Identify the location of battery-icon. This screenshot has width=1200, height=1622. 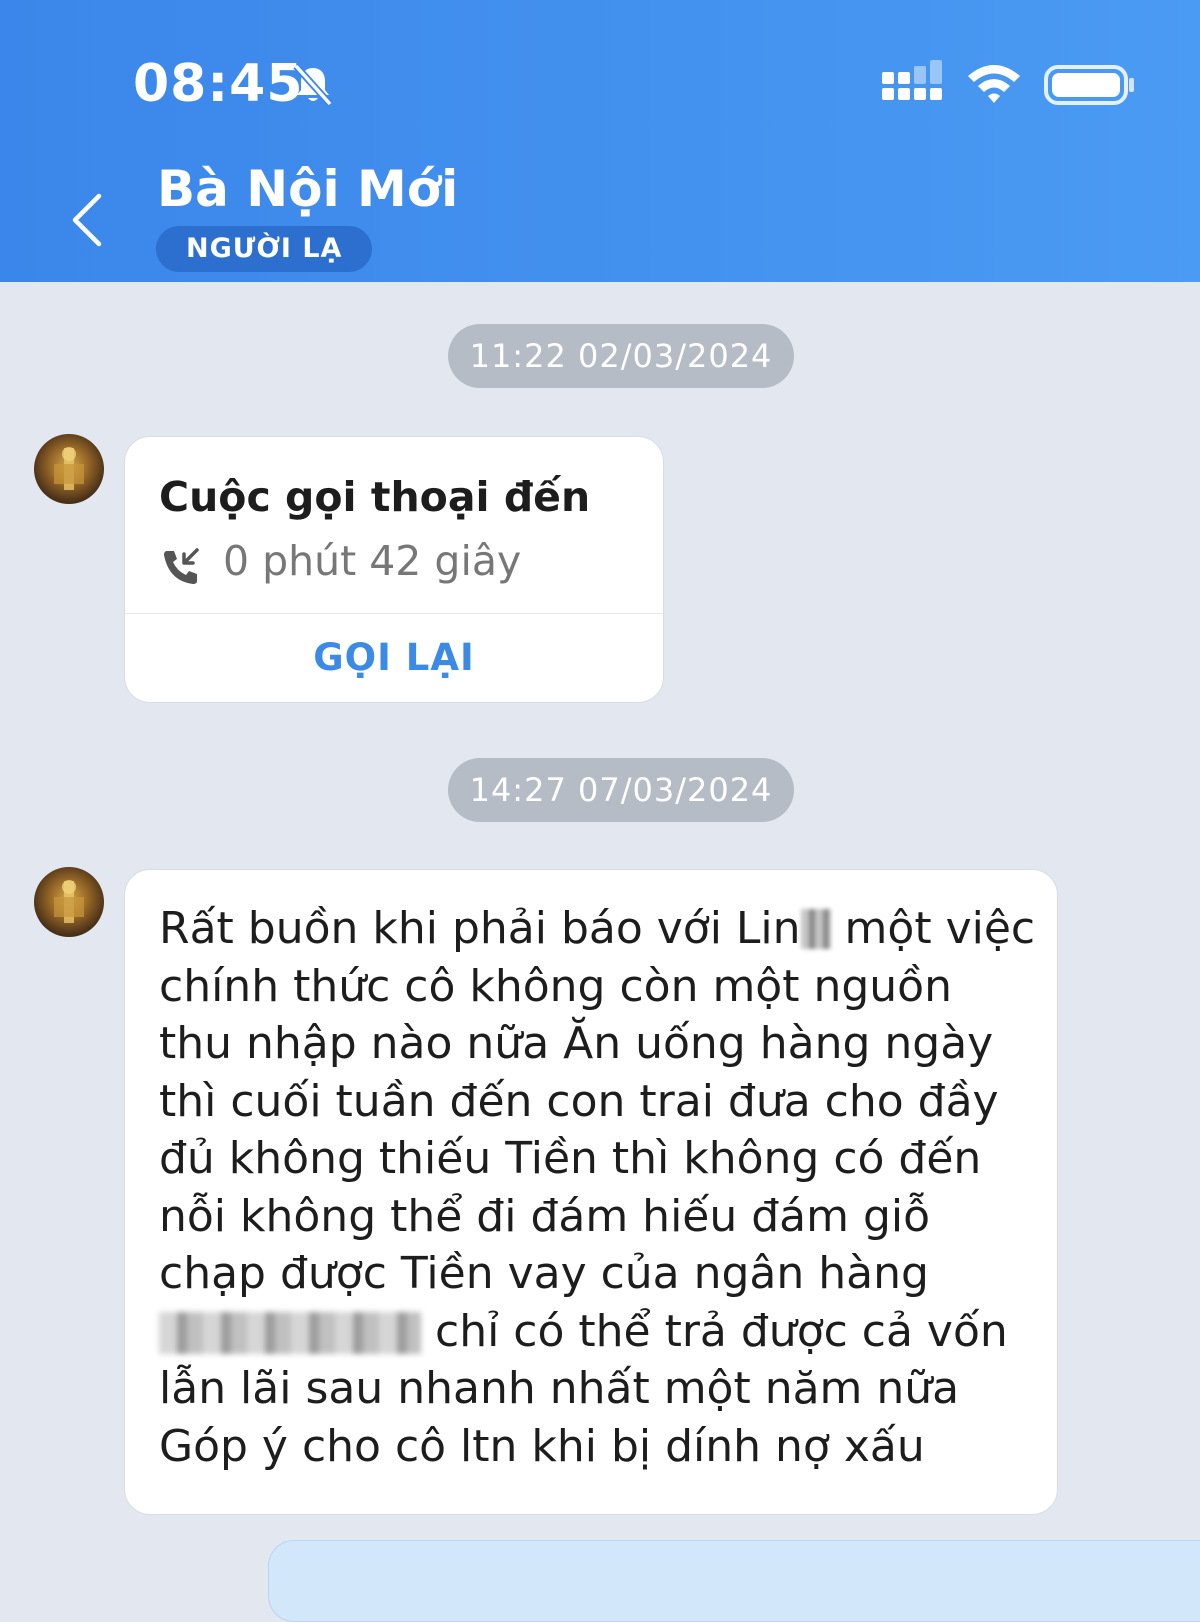
(1089, 85).